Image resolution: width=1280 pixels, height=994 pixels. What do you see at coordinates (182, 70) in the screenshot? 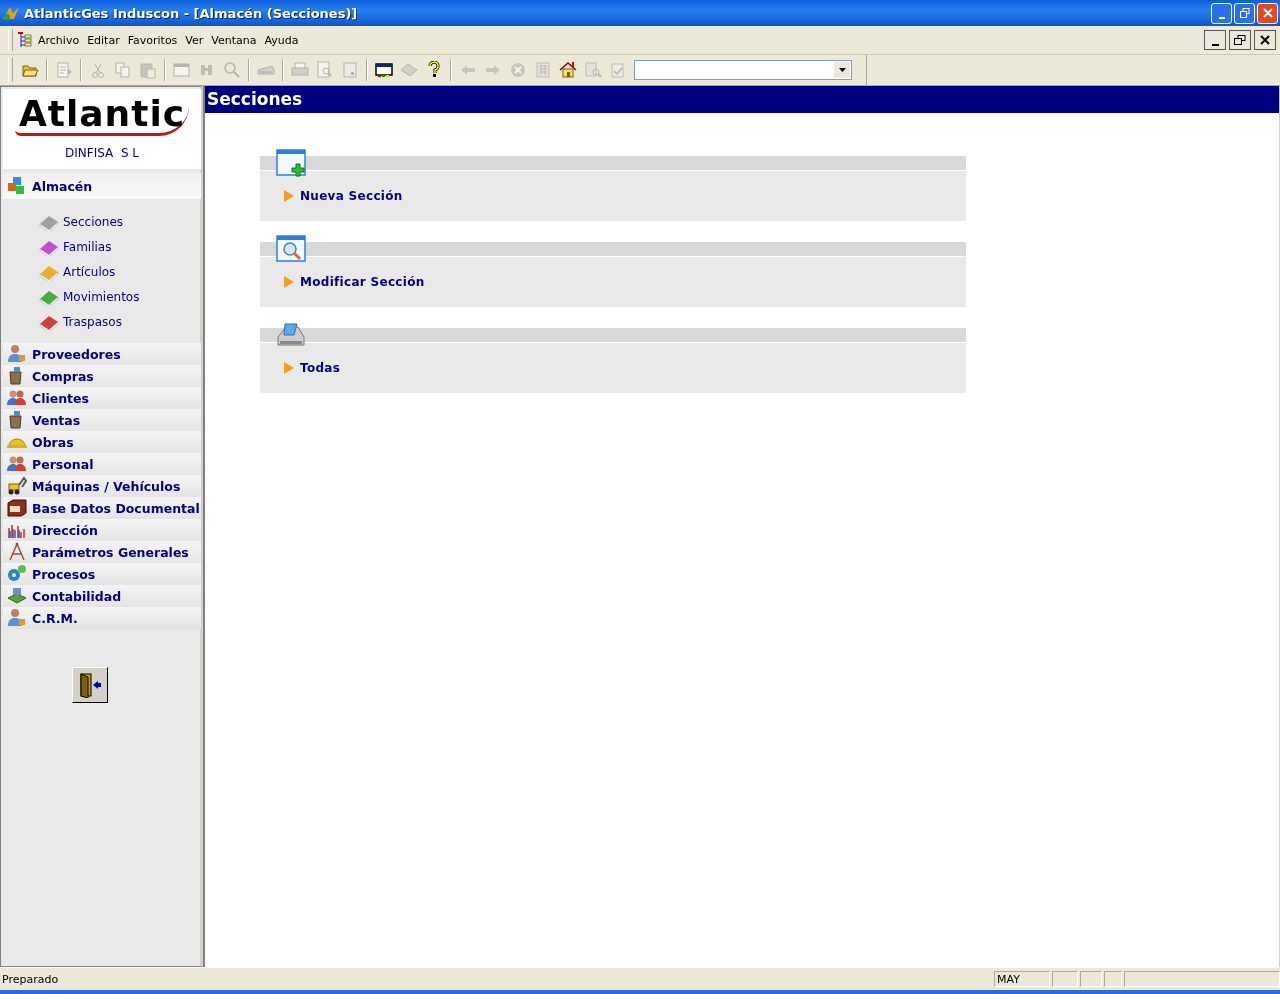
I see `window-icon` at bounding box center [182, 70].